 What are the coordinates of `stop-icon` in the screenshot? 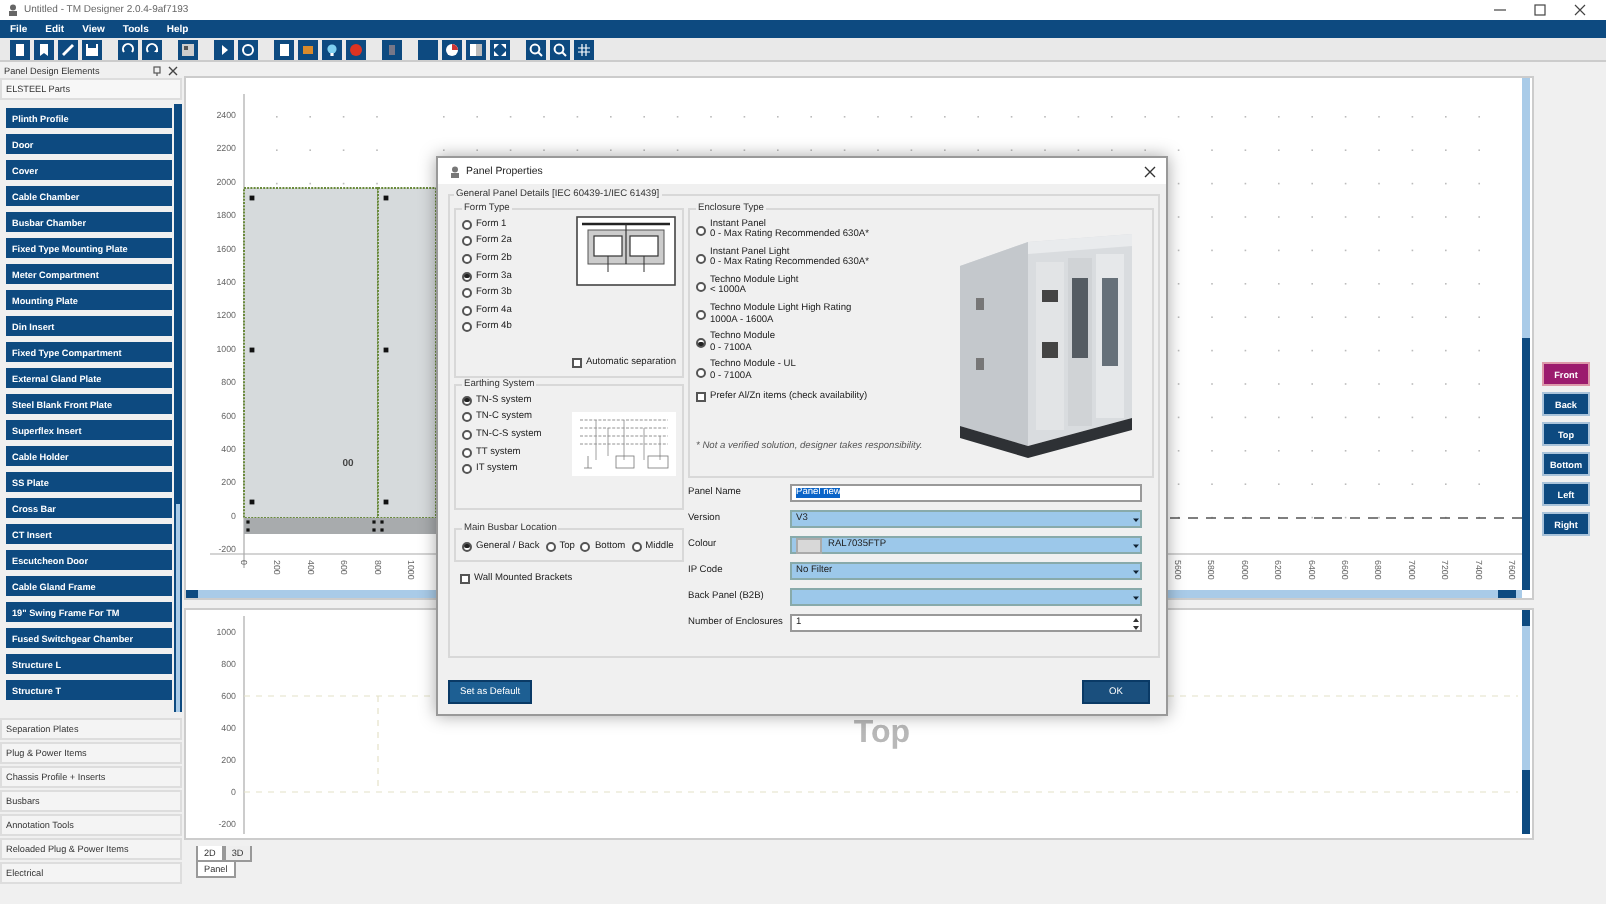 It's located at (356, 49).